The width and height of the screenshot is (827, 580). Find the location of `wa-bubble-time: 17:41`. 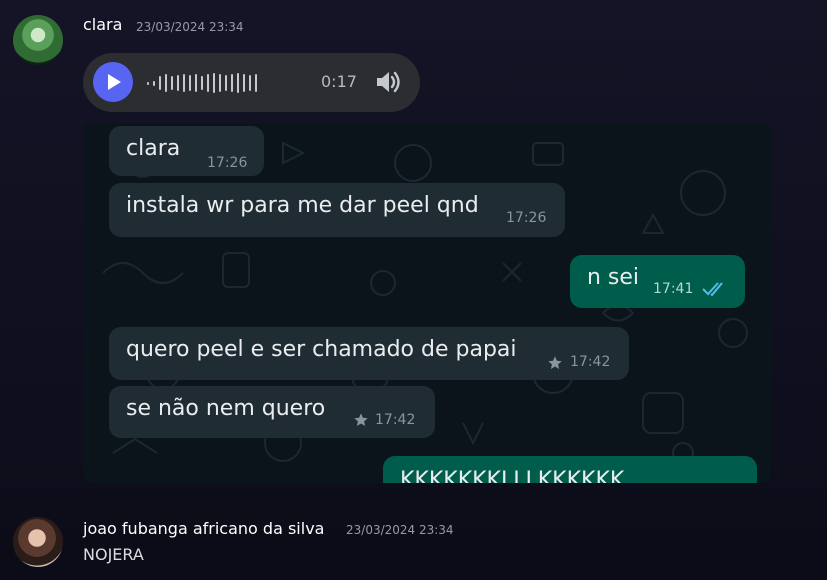

wa-bubble-time: 17:41 is located at coordinates (673, 289).